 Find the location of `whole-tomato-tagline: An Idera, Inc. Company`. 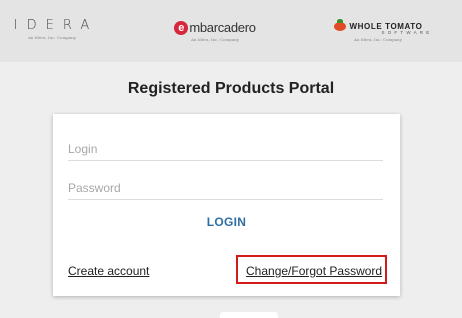

whole-tomato-tagline: An Idera, Inc. Company is located at coordinates (378, 39).